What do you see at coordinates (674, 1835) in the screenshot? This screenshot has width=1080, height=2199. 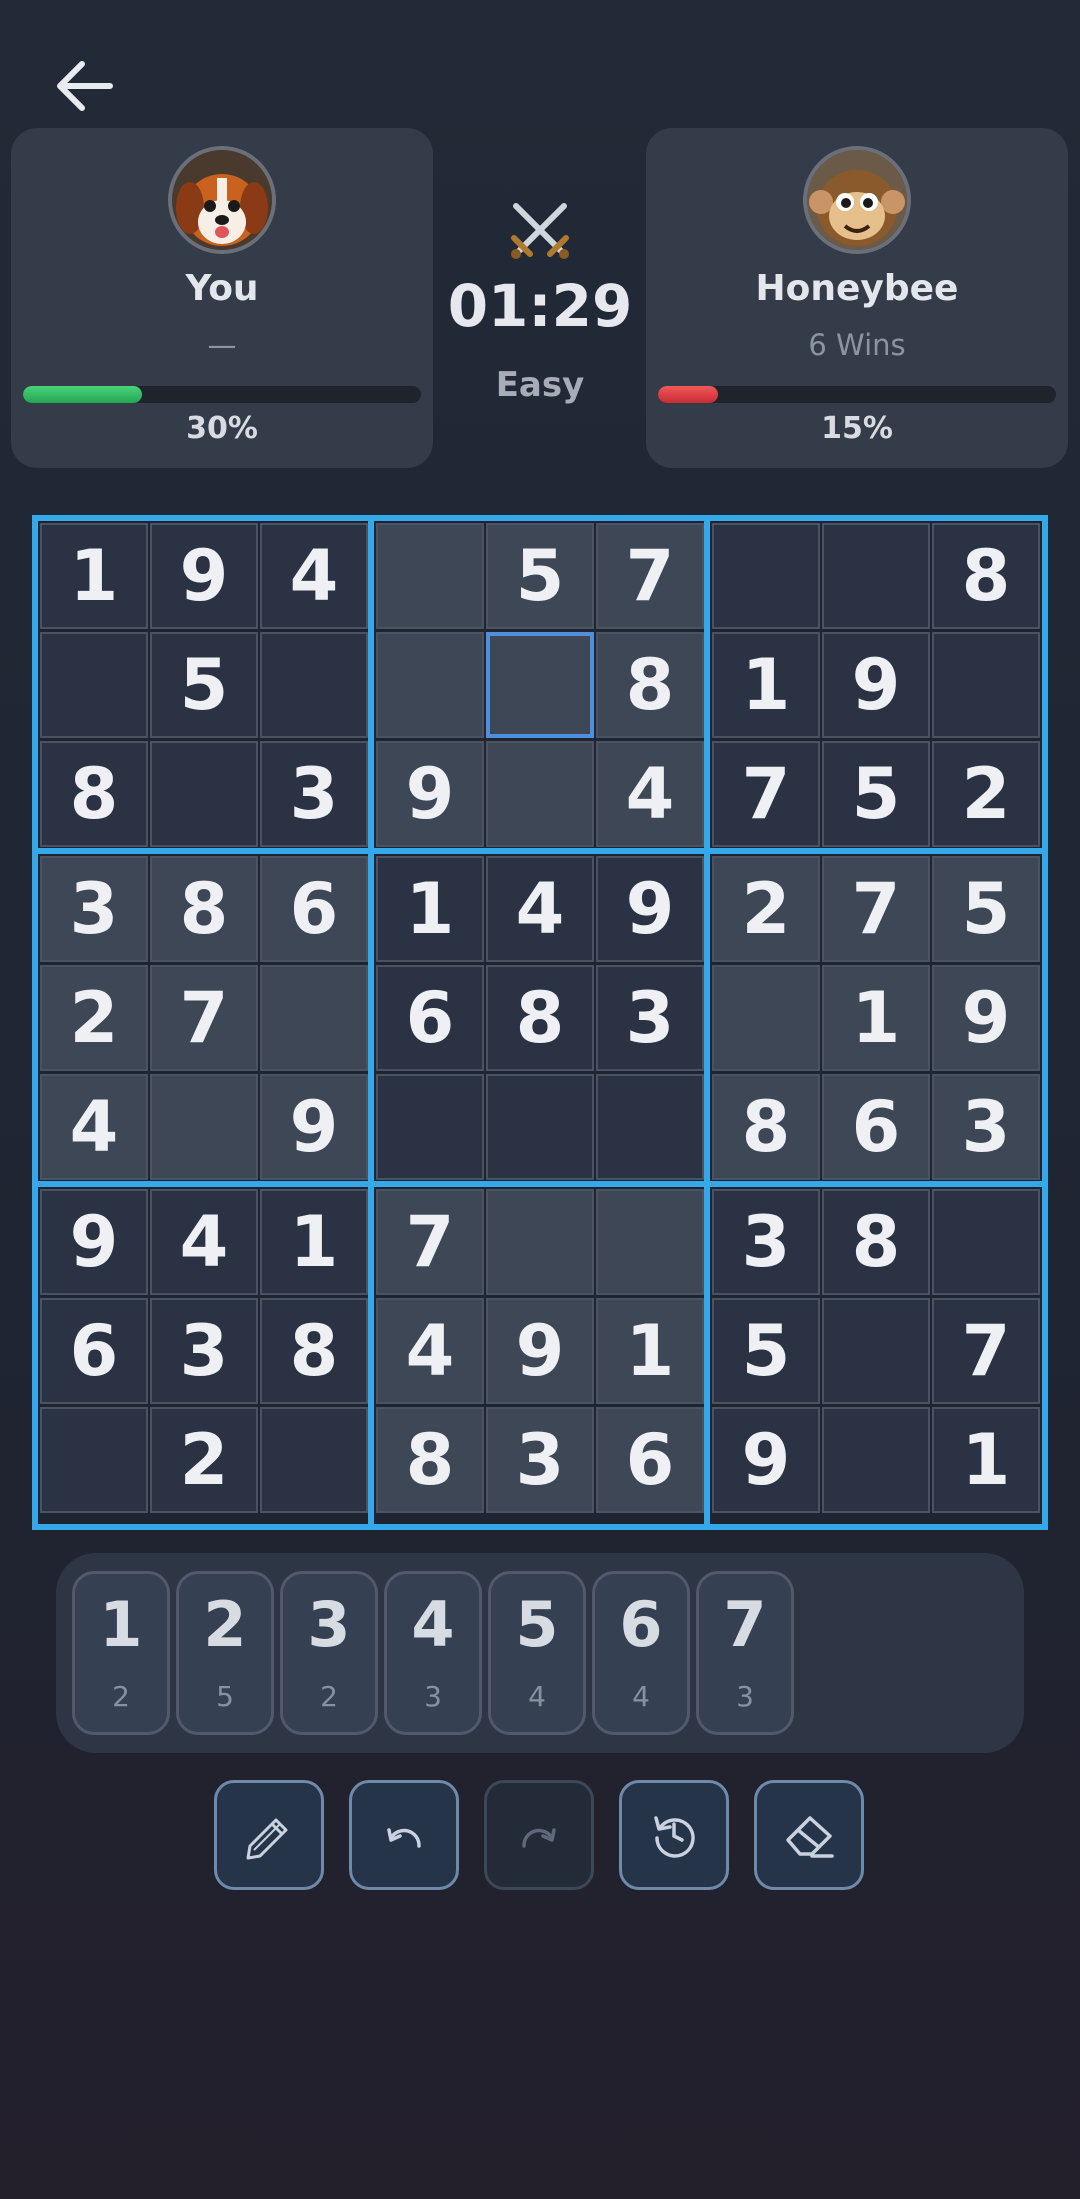 I see `restart-button` at bounding box center [674, 1835].